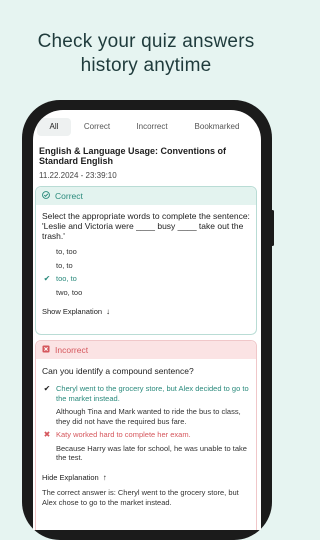 This screenshot has height=540, width=320. I want to click on phone-side-button, so click(272, 228).